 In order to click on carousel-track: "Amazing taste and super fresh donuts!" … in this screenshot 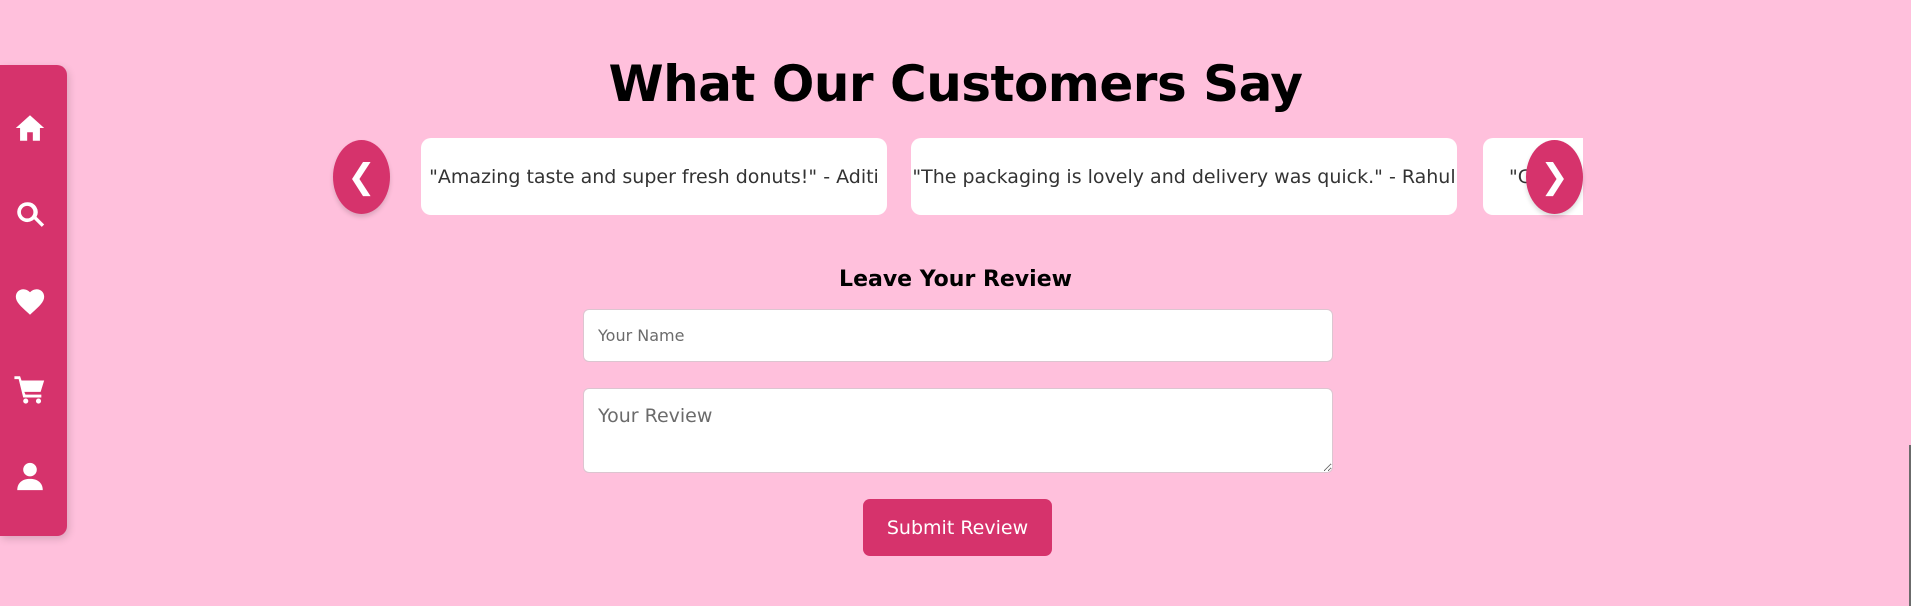, I will do `click(958, 177)`.